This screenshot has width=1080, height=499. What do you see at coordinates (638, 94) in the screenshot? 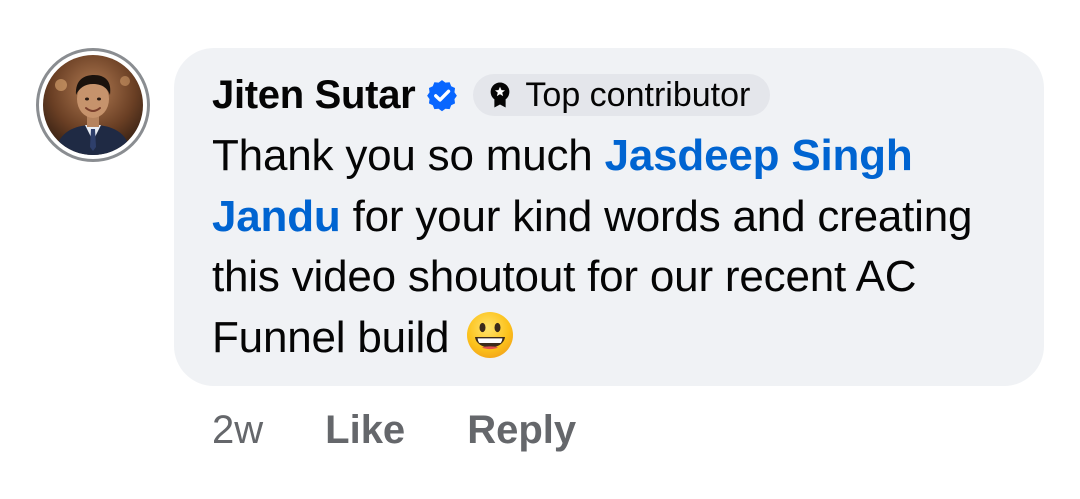
I see `badge-label: Top contributor` at bounding box center [638, 94].